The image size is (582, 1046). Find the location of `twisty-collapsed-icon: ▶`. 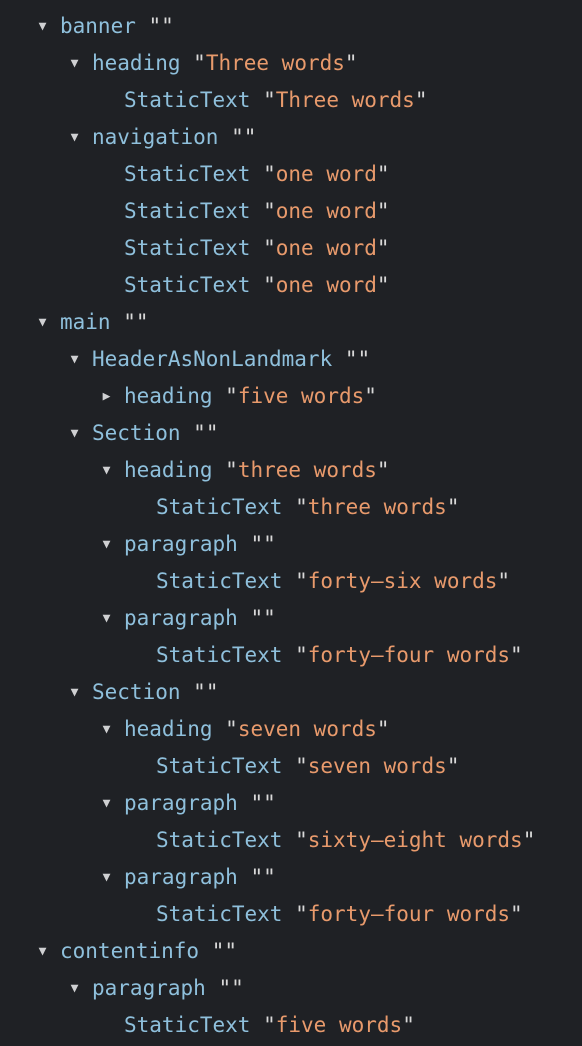

twisty-collapsed-icon: ▶ is located at coordinates (106, 396).